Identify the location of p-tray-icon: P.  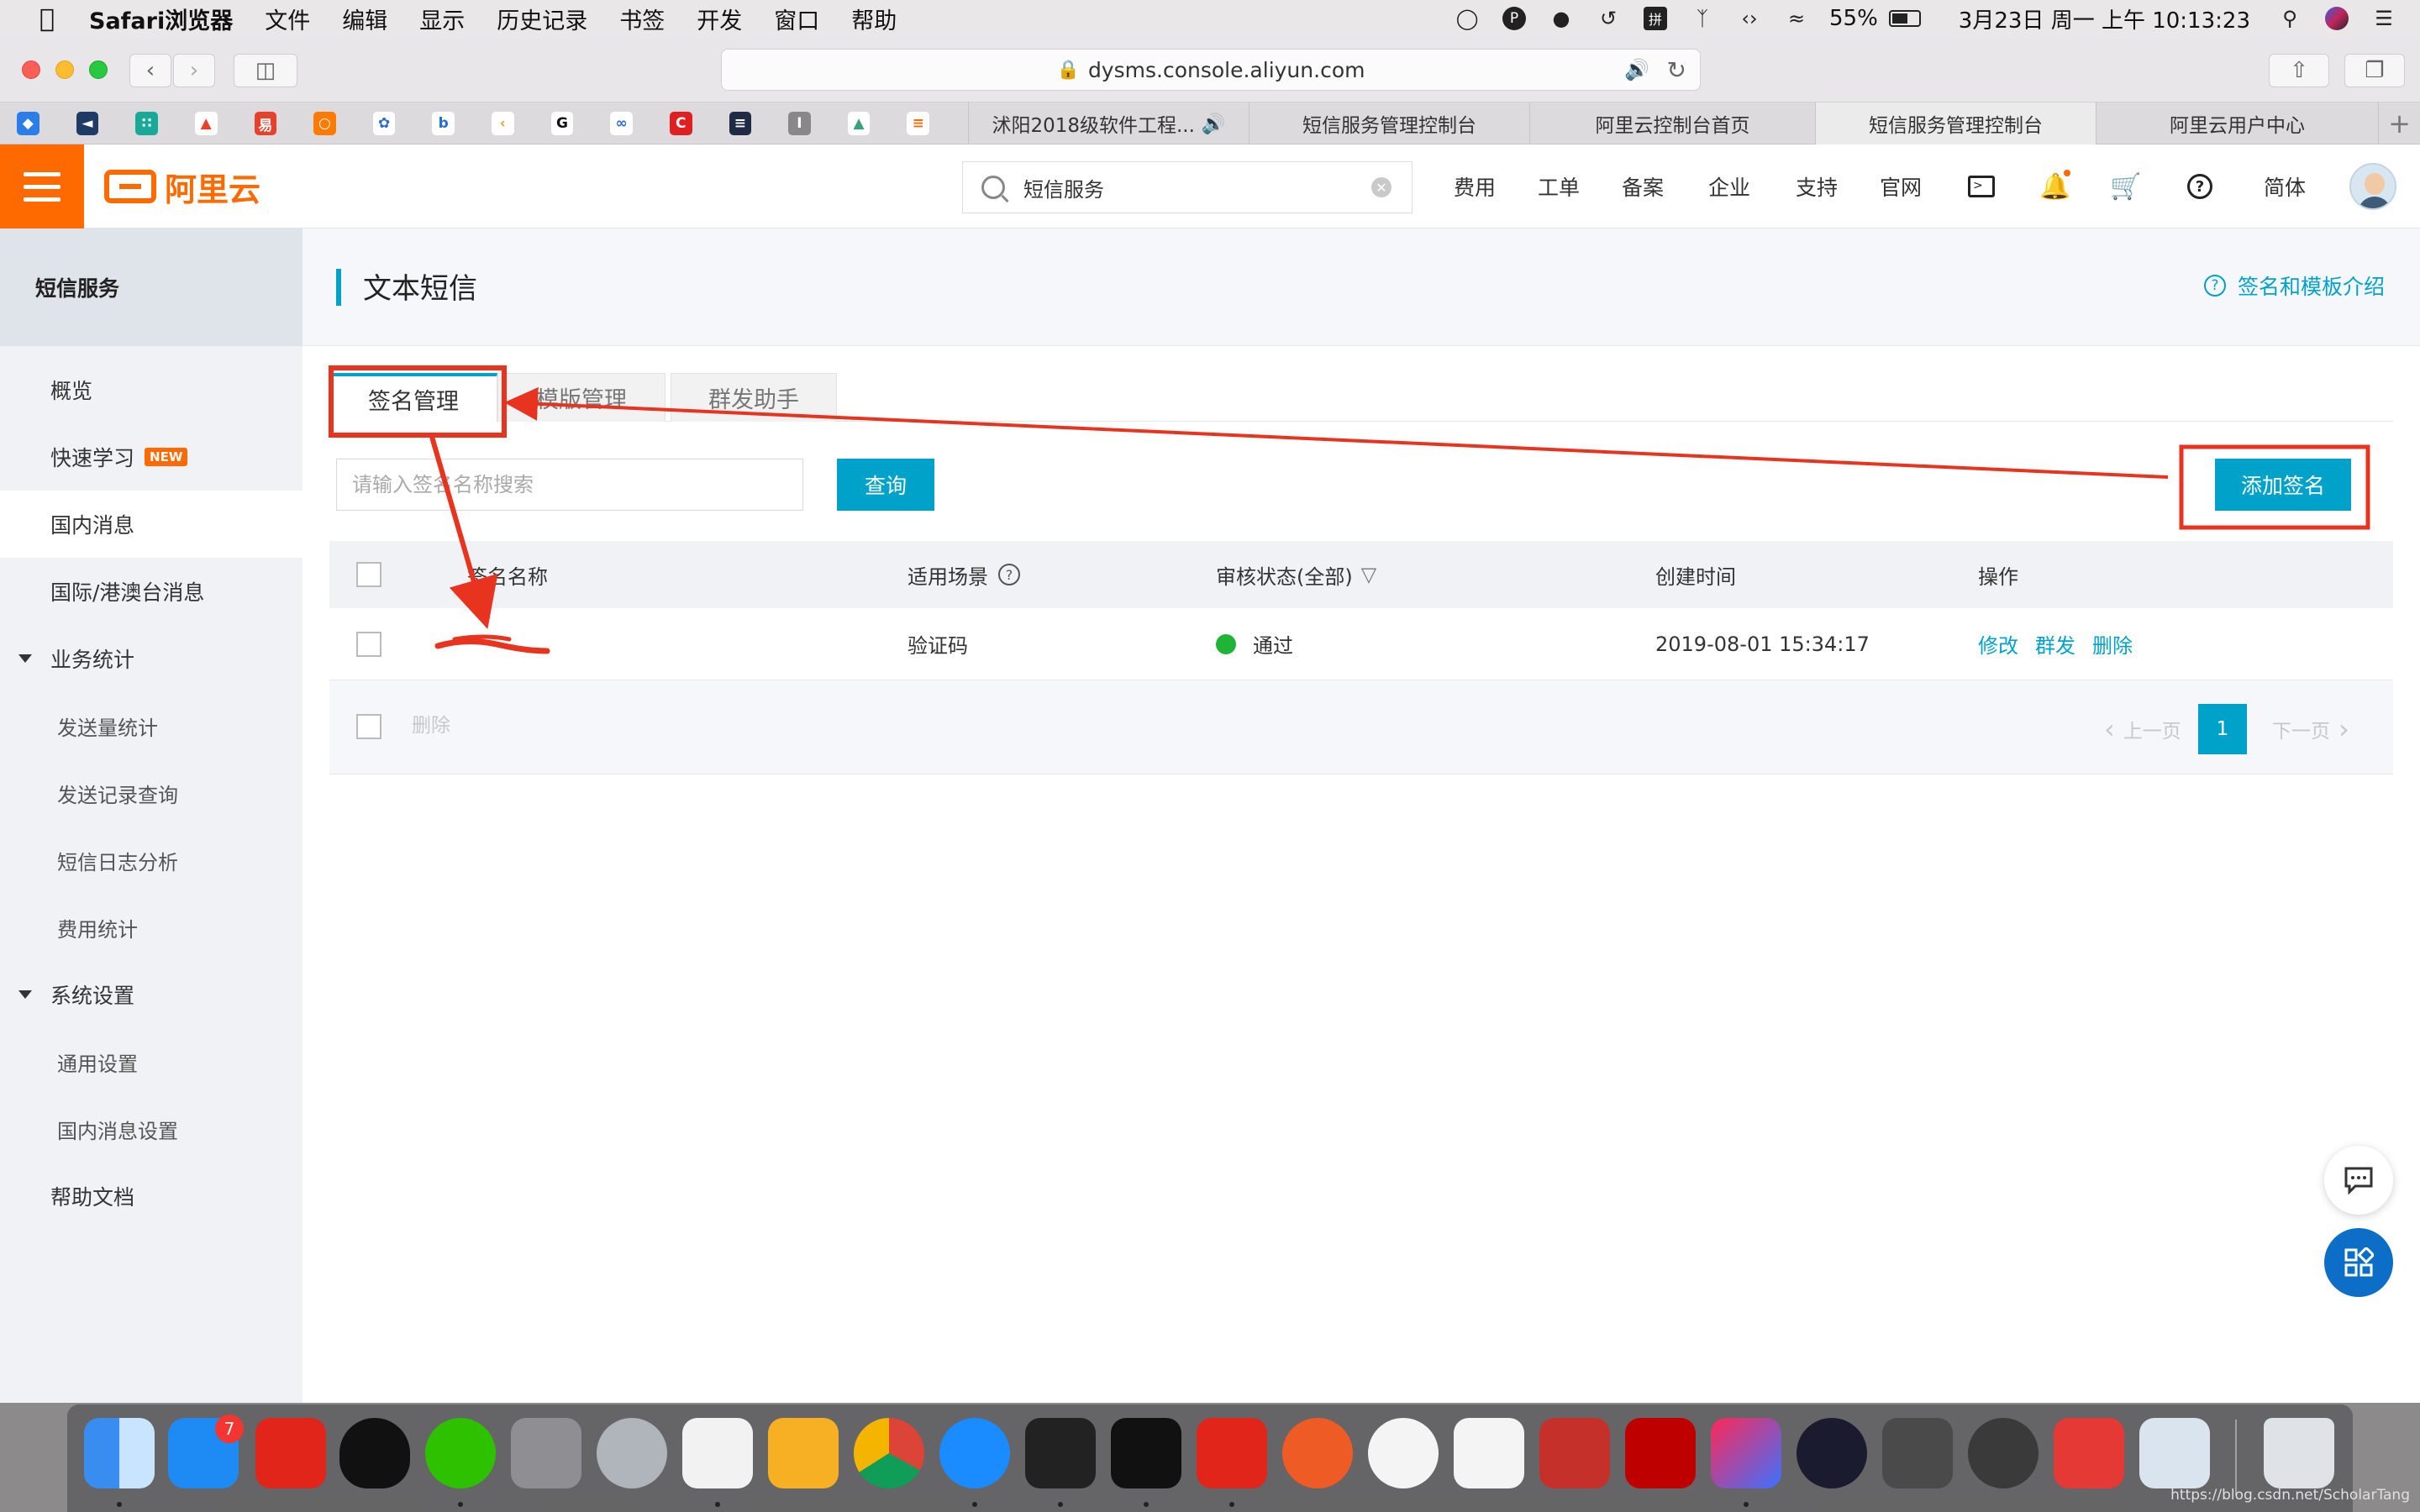
(1514, 18).